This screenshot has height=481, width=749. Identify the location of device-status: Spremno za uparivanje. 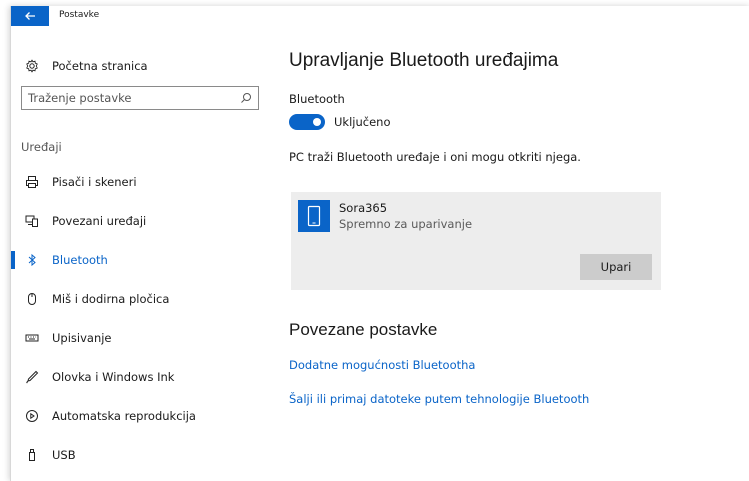
(406, 224).